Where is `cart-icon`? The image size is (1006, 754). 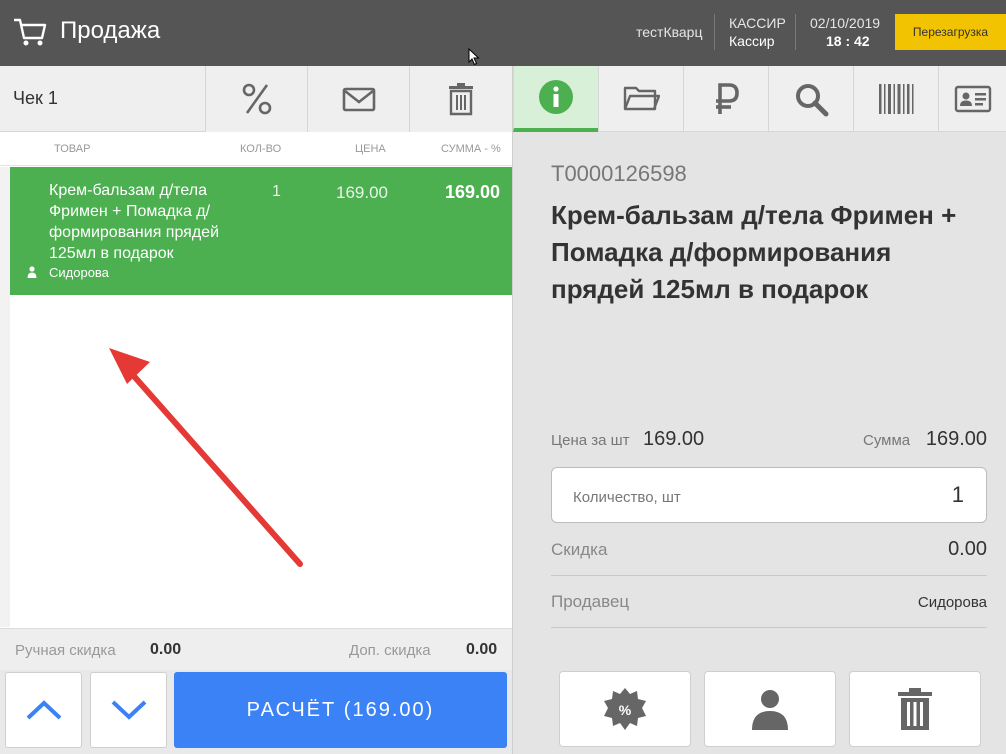
cart-icon is located at coordinates (30, 32).